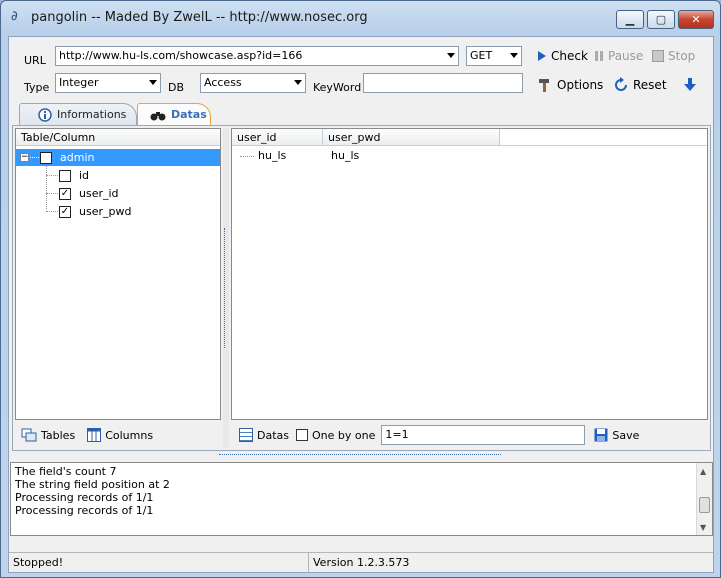 This screenshot has width=721, height=578. I want to click on tab-datas-label: Datas, so click(189, 114).